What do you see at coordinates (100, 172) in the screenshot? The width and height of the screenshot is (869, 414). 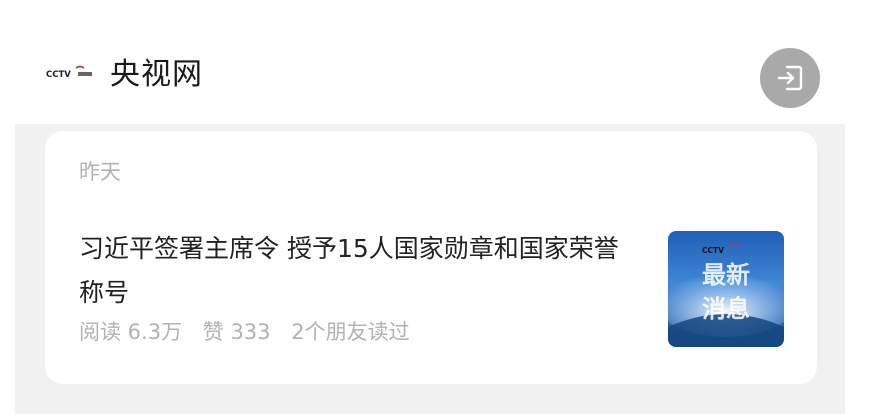 I see `article-date: 昨天` at bounding box center [100, 172].